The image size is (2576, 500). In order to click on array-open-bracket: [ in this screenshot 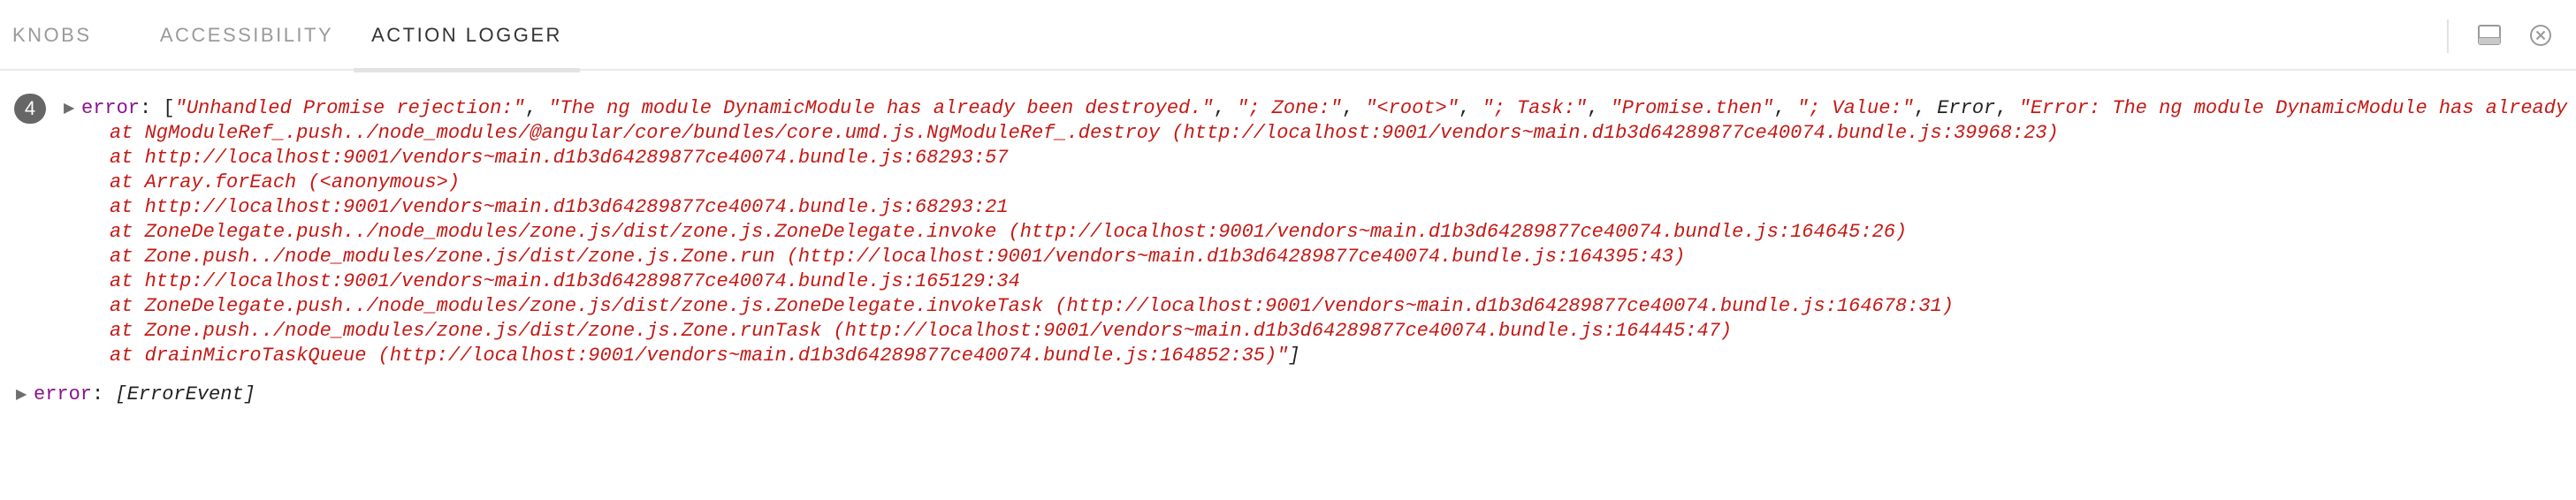, I will do `click(169, 108)`.